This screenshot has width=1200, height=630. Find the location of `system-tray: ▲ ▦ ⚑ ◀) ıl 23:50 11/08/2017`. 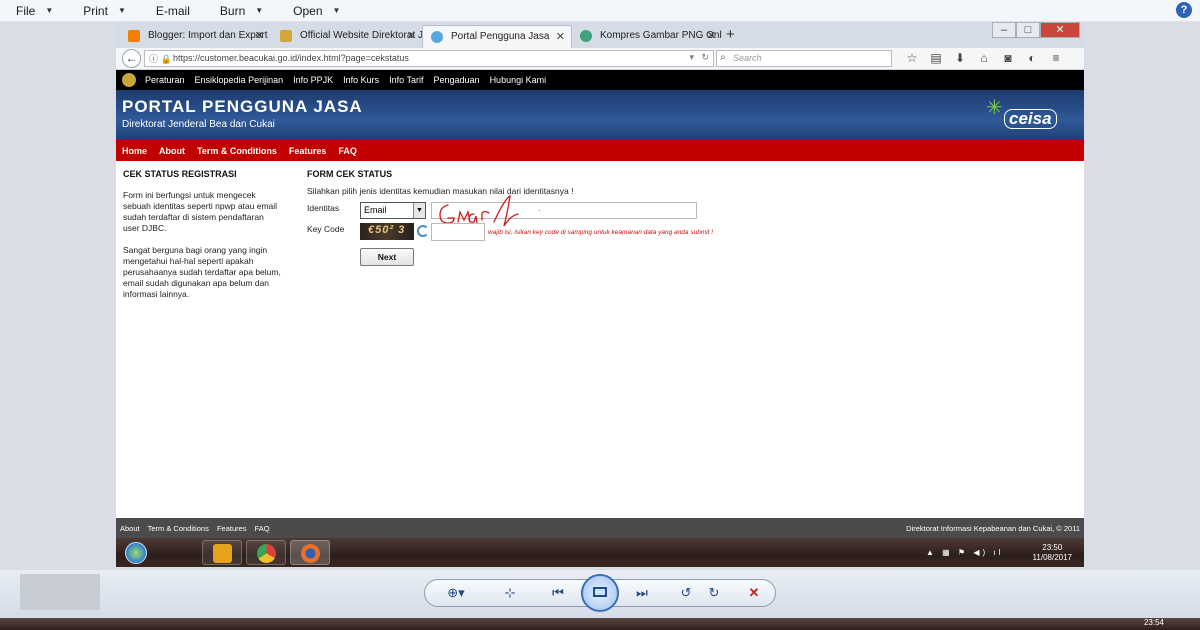

system-tray: ▲ ▦ ⚑ ◀) ıl 23:50 11/08/2017 is located at coordinates (1001, 553).